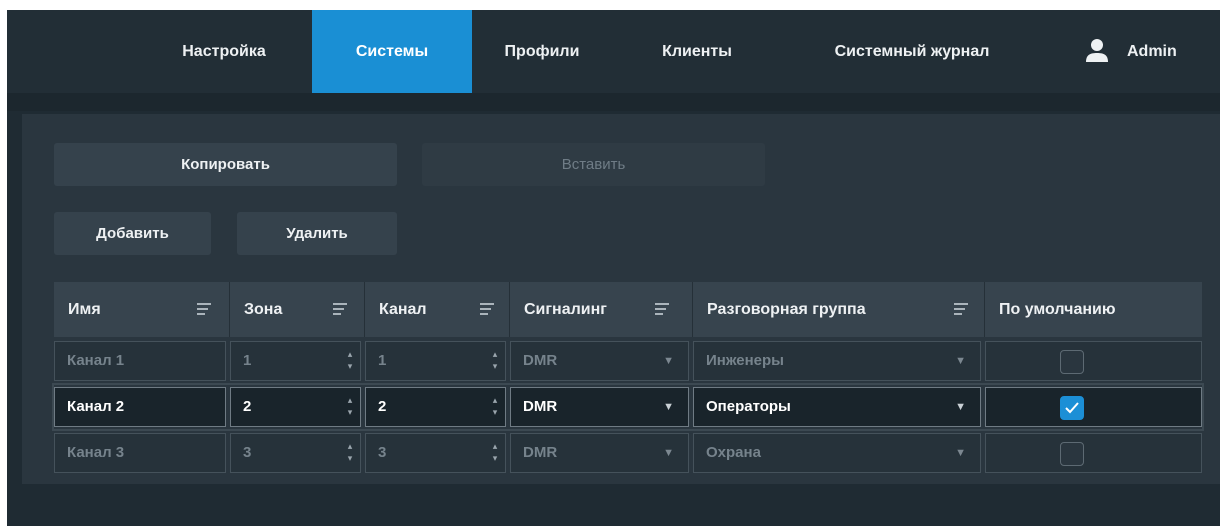 The image size is (1225, 531). I want to click on name-field: Канал 2, so click(140, 407).